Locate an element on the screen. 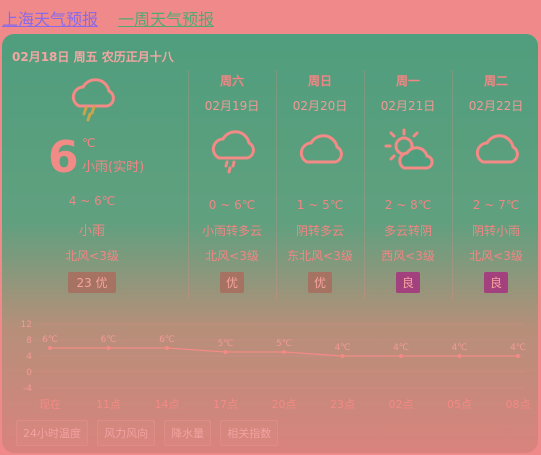 The image size is (541, 455). y-tick-label: 0 is located at coordinates (29, 373).